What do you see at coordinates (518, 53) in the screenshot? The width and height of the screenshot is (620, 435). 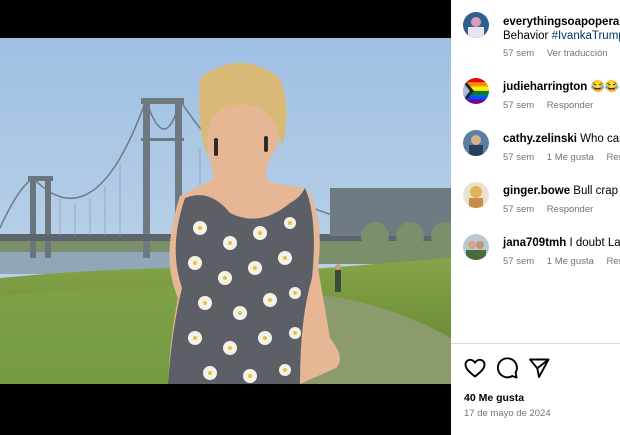 I see `caption-time: 57 sem` at bounding box center [518, 53].